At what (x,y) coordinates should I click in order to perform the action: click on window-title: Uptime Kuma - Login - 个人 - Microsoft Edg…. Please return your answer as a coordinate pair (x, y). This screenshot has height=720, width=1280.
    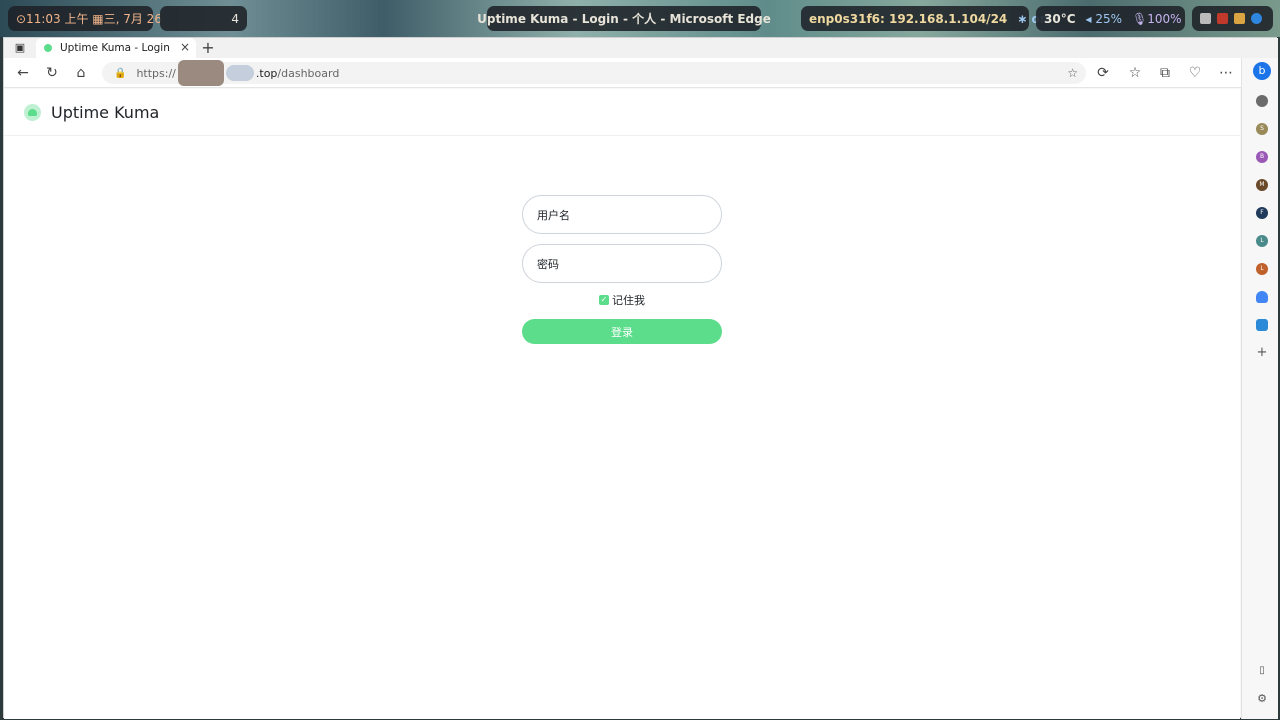
    Looking at the image, I should click on (624, 19).